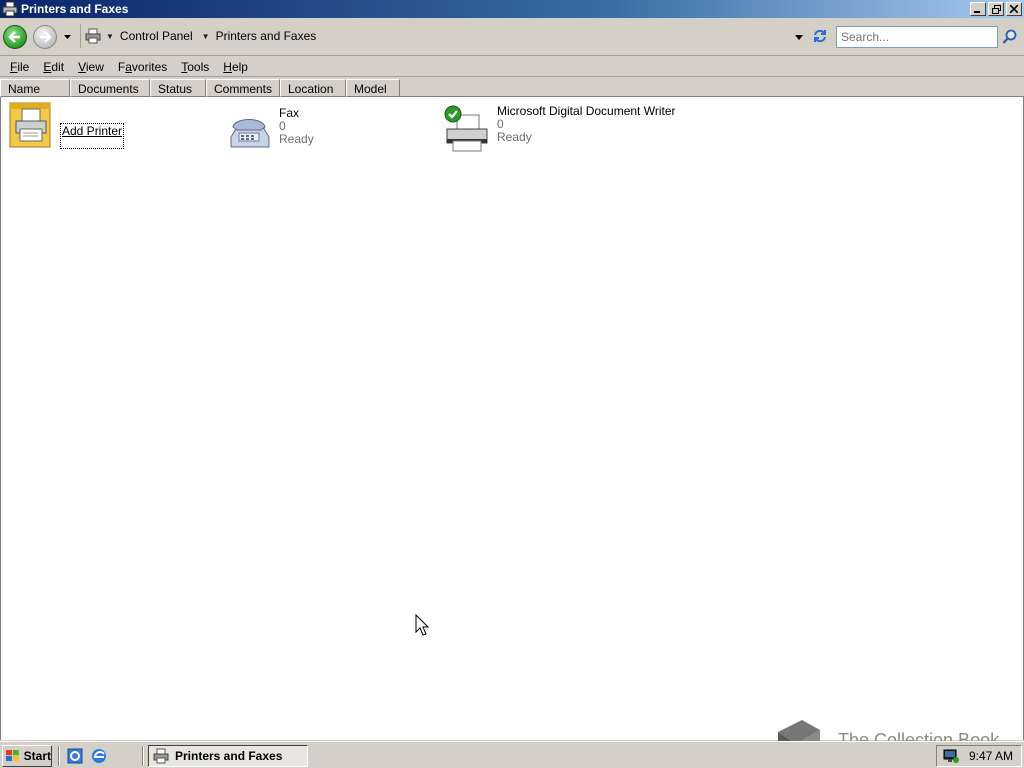  Describe the element at coordinates (35, 88) in the screenshot. I see `column-header-name: Name` at that location.